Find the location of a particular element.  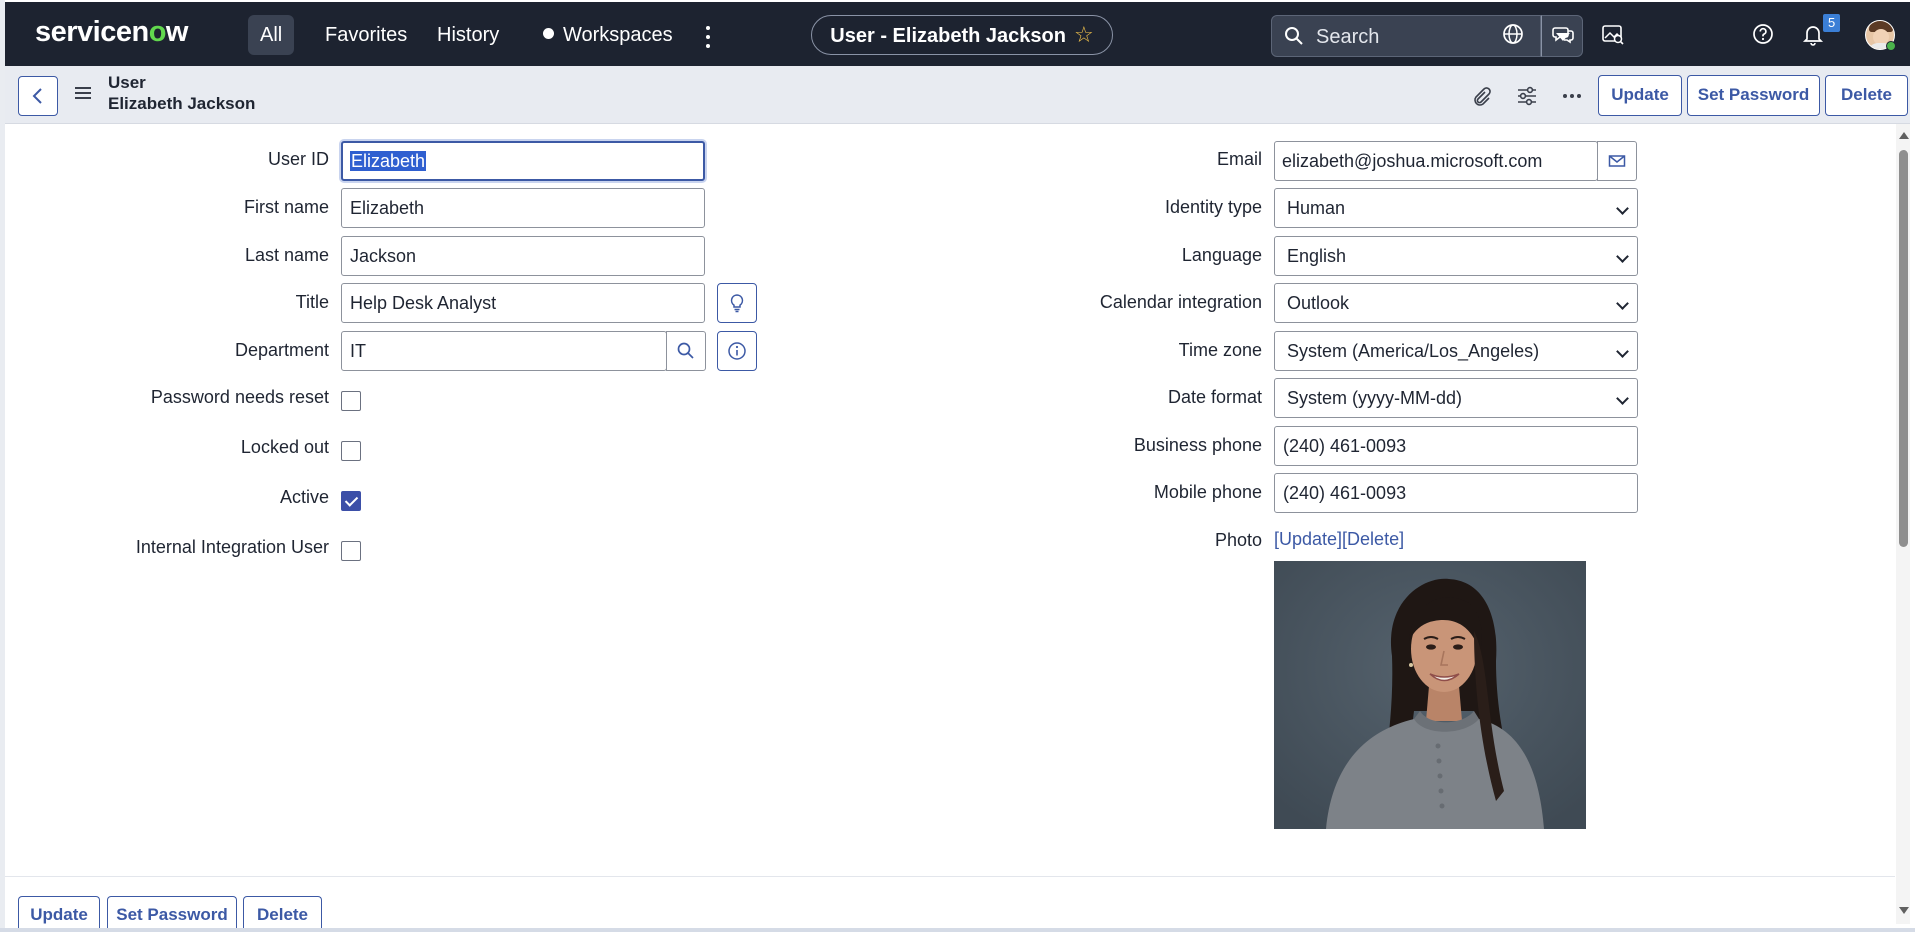

user-id-input: Elizabeth is located at coordinates (523, 161).